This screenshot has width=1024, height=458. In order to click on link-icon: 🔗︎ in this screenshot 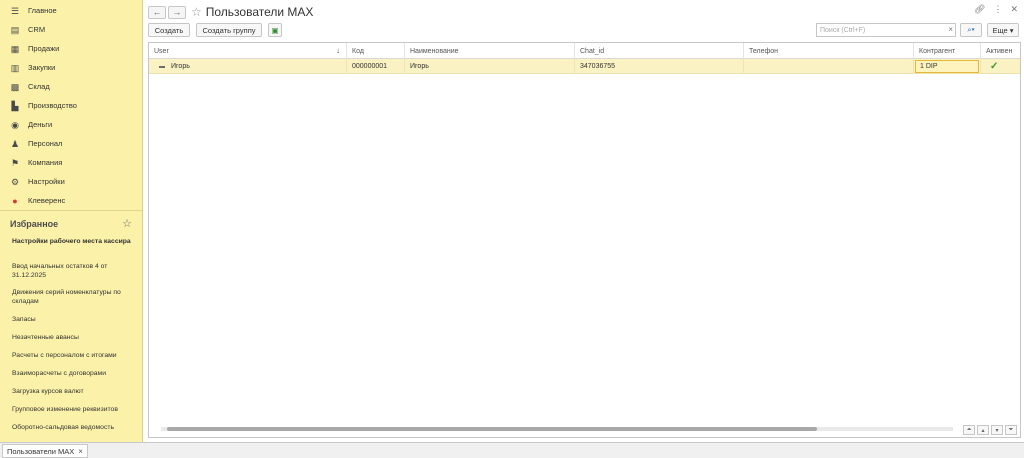, I will do `click(979, 9)`.